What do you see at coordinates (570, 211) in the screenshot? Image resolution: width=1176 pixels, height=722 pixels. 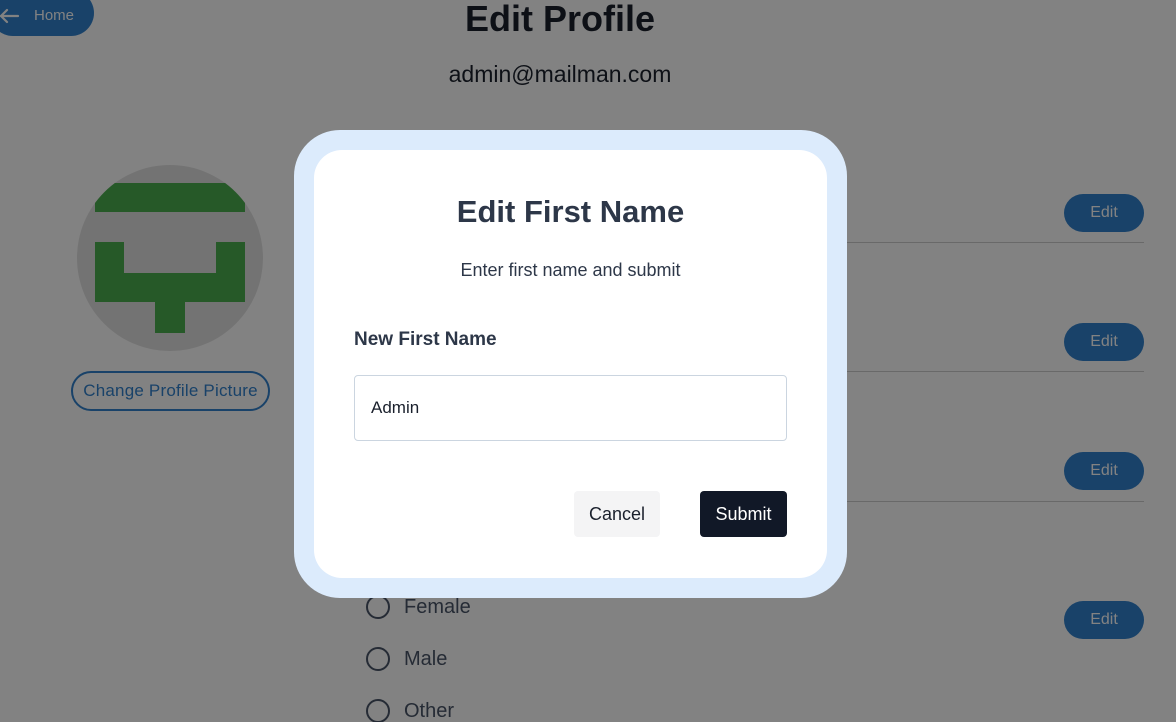 I see `dialog-title: Edit First Name` at bounding box center [570, 211].